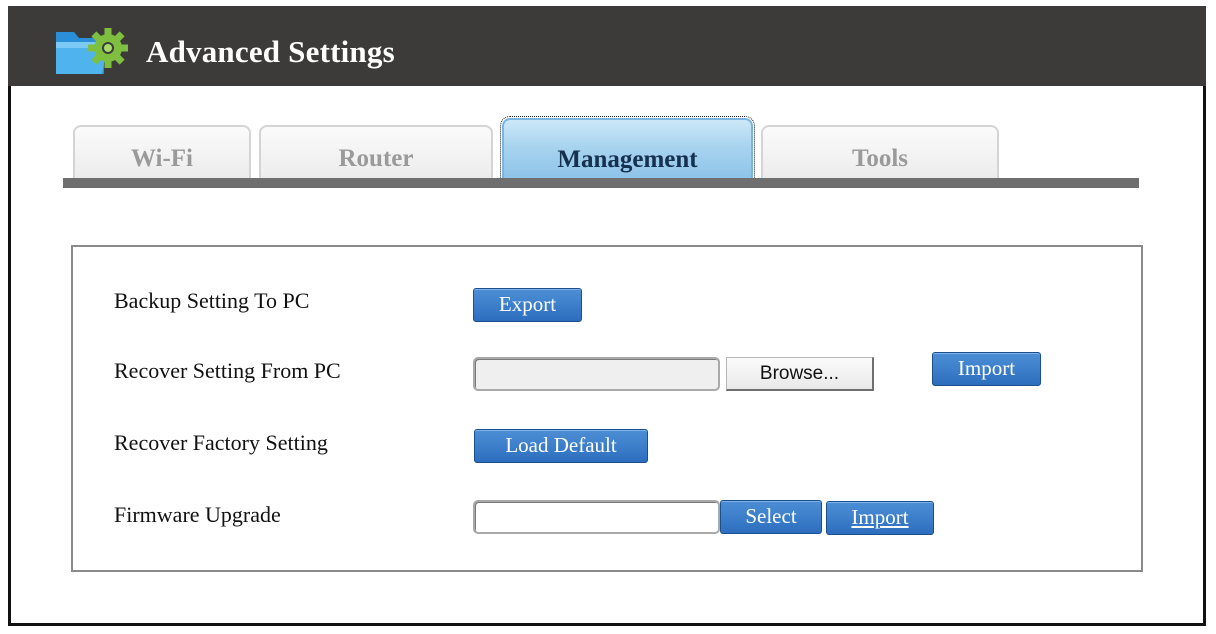  Describe the element at coordinates (596, 374) in the screenshot. I see `recover-file-input` at that location.